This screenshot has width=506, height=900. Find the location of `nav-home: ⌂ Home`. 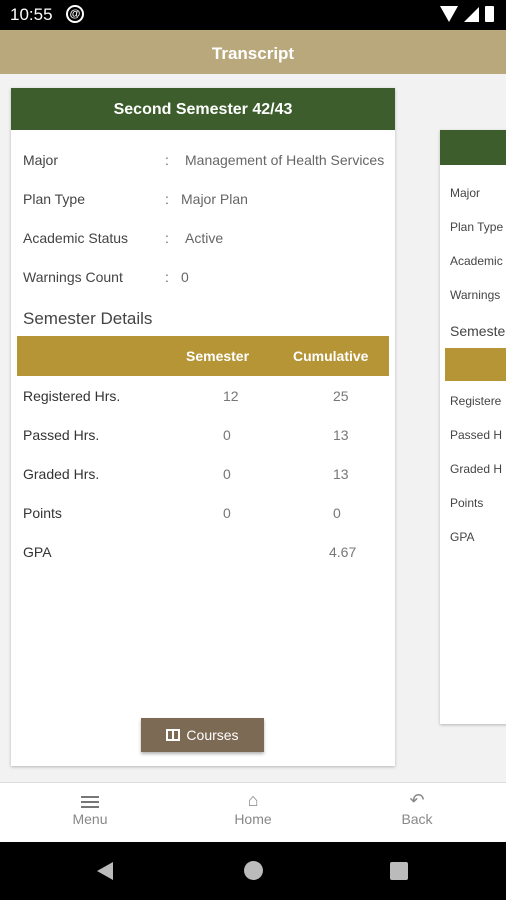

nav-home: ⌂ Home is located at coordinates (253, 819).